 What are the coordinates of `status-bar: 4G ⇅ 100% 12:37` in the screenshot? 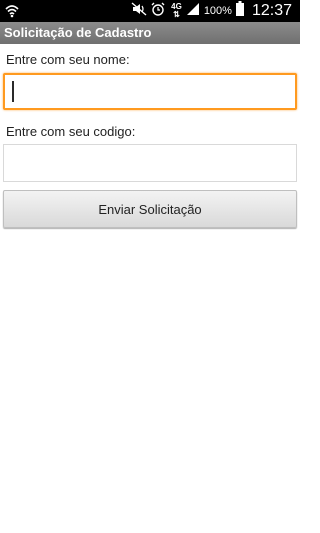 It's located at (150, 11).